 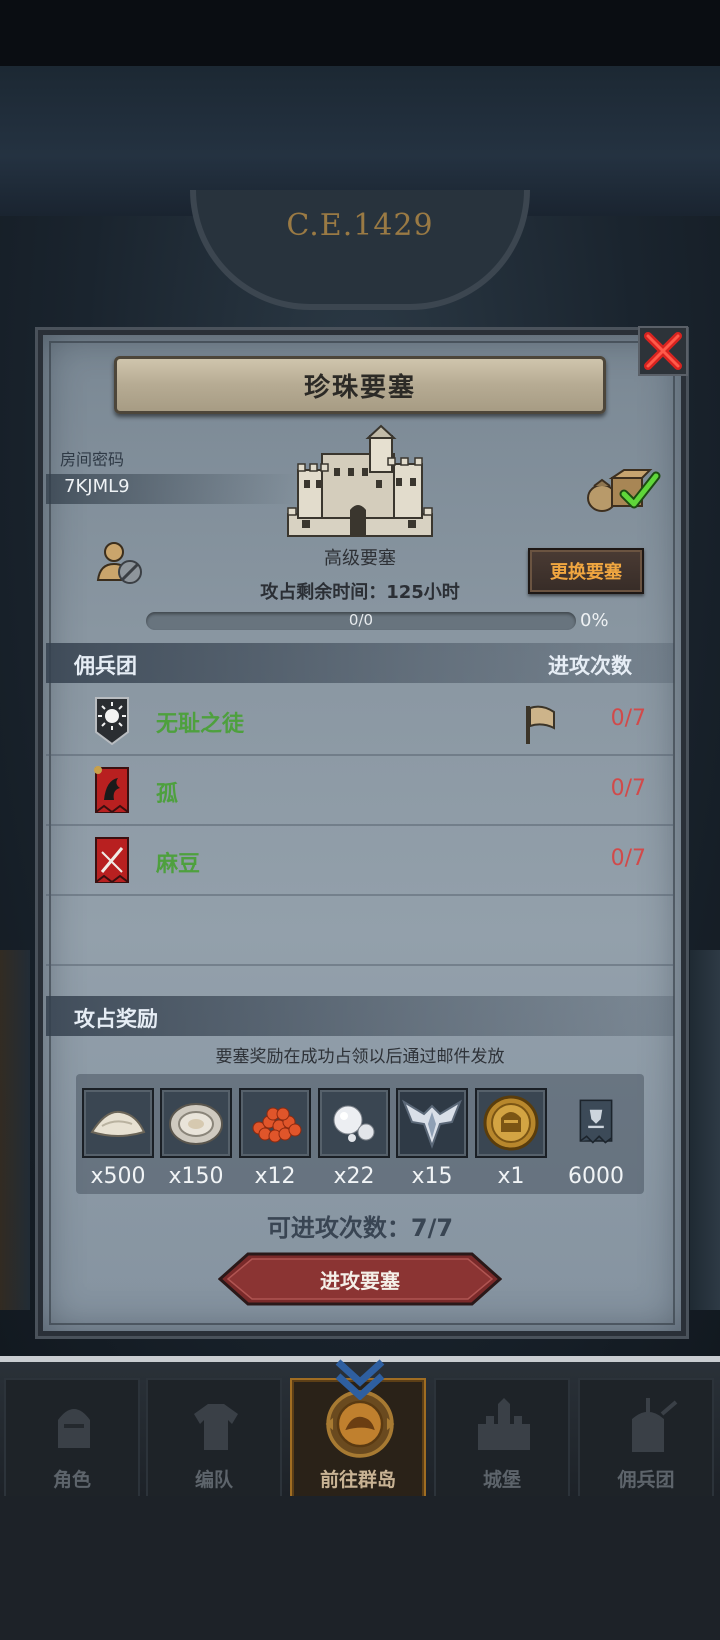 I want to click on nav-label: 城堡, so click(x=501, y=1480).